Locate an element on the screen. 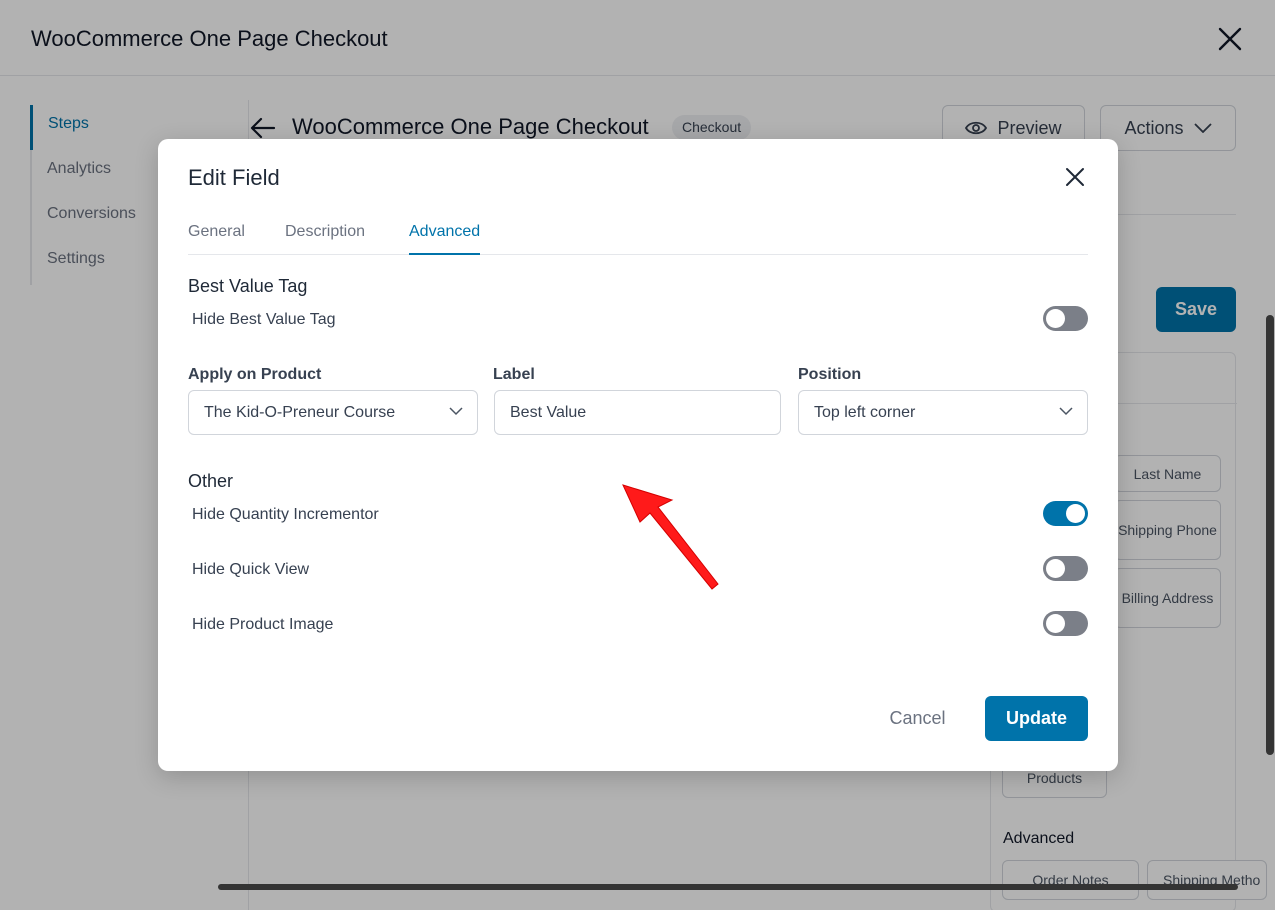 This screenshot has width=1275, height=910. cancel-button: Cancel is located at coordinates (917, 718).